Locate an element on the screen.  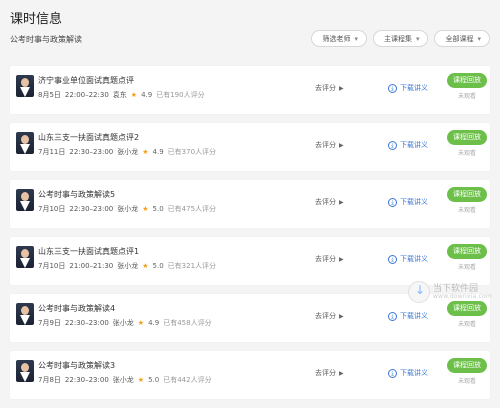
course-rating-count: 已有370人评分 is located at coordinates (192, 152).